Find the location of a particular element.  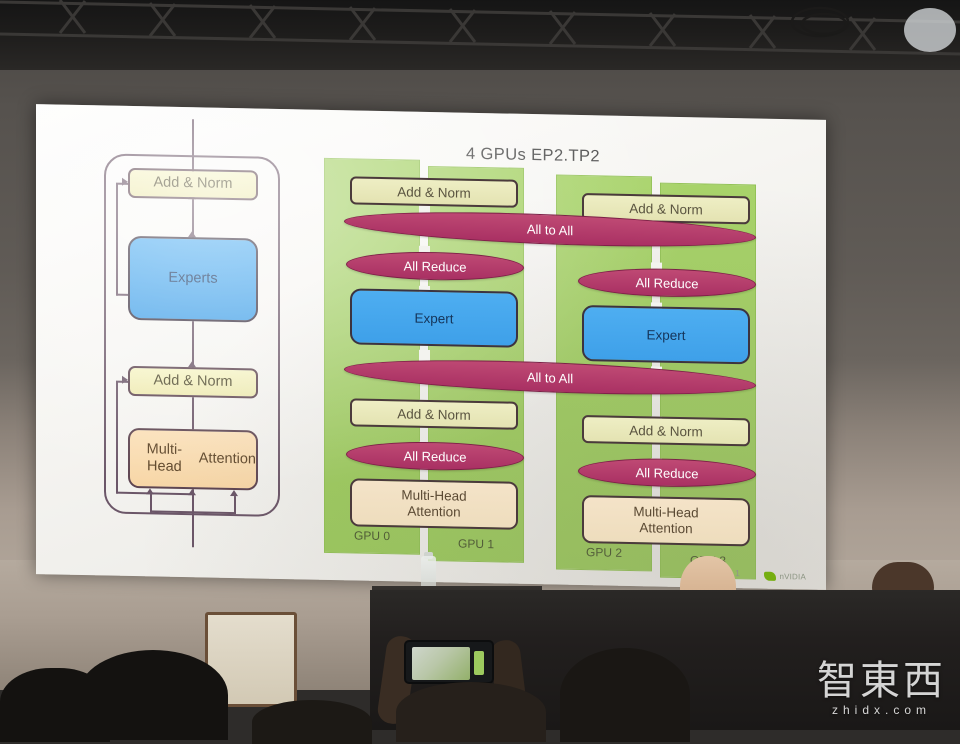

tf-add-norm-bottom: Add & Norm is located at coordinates (193, 382).